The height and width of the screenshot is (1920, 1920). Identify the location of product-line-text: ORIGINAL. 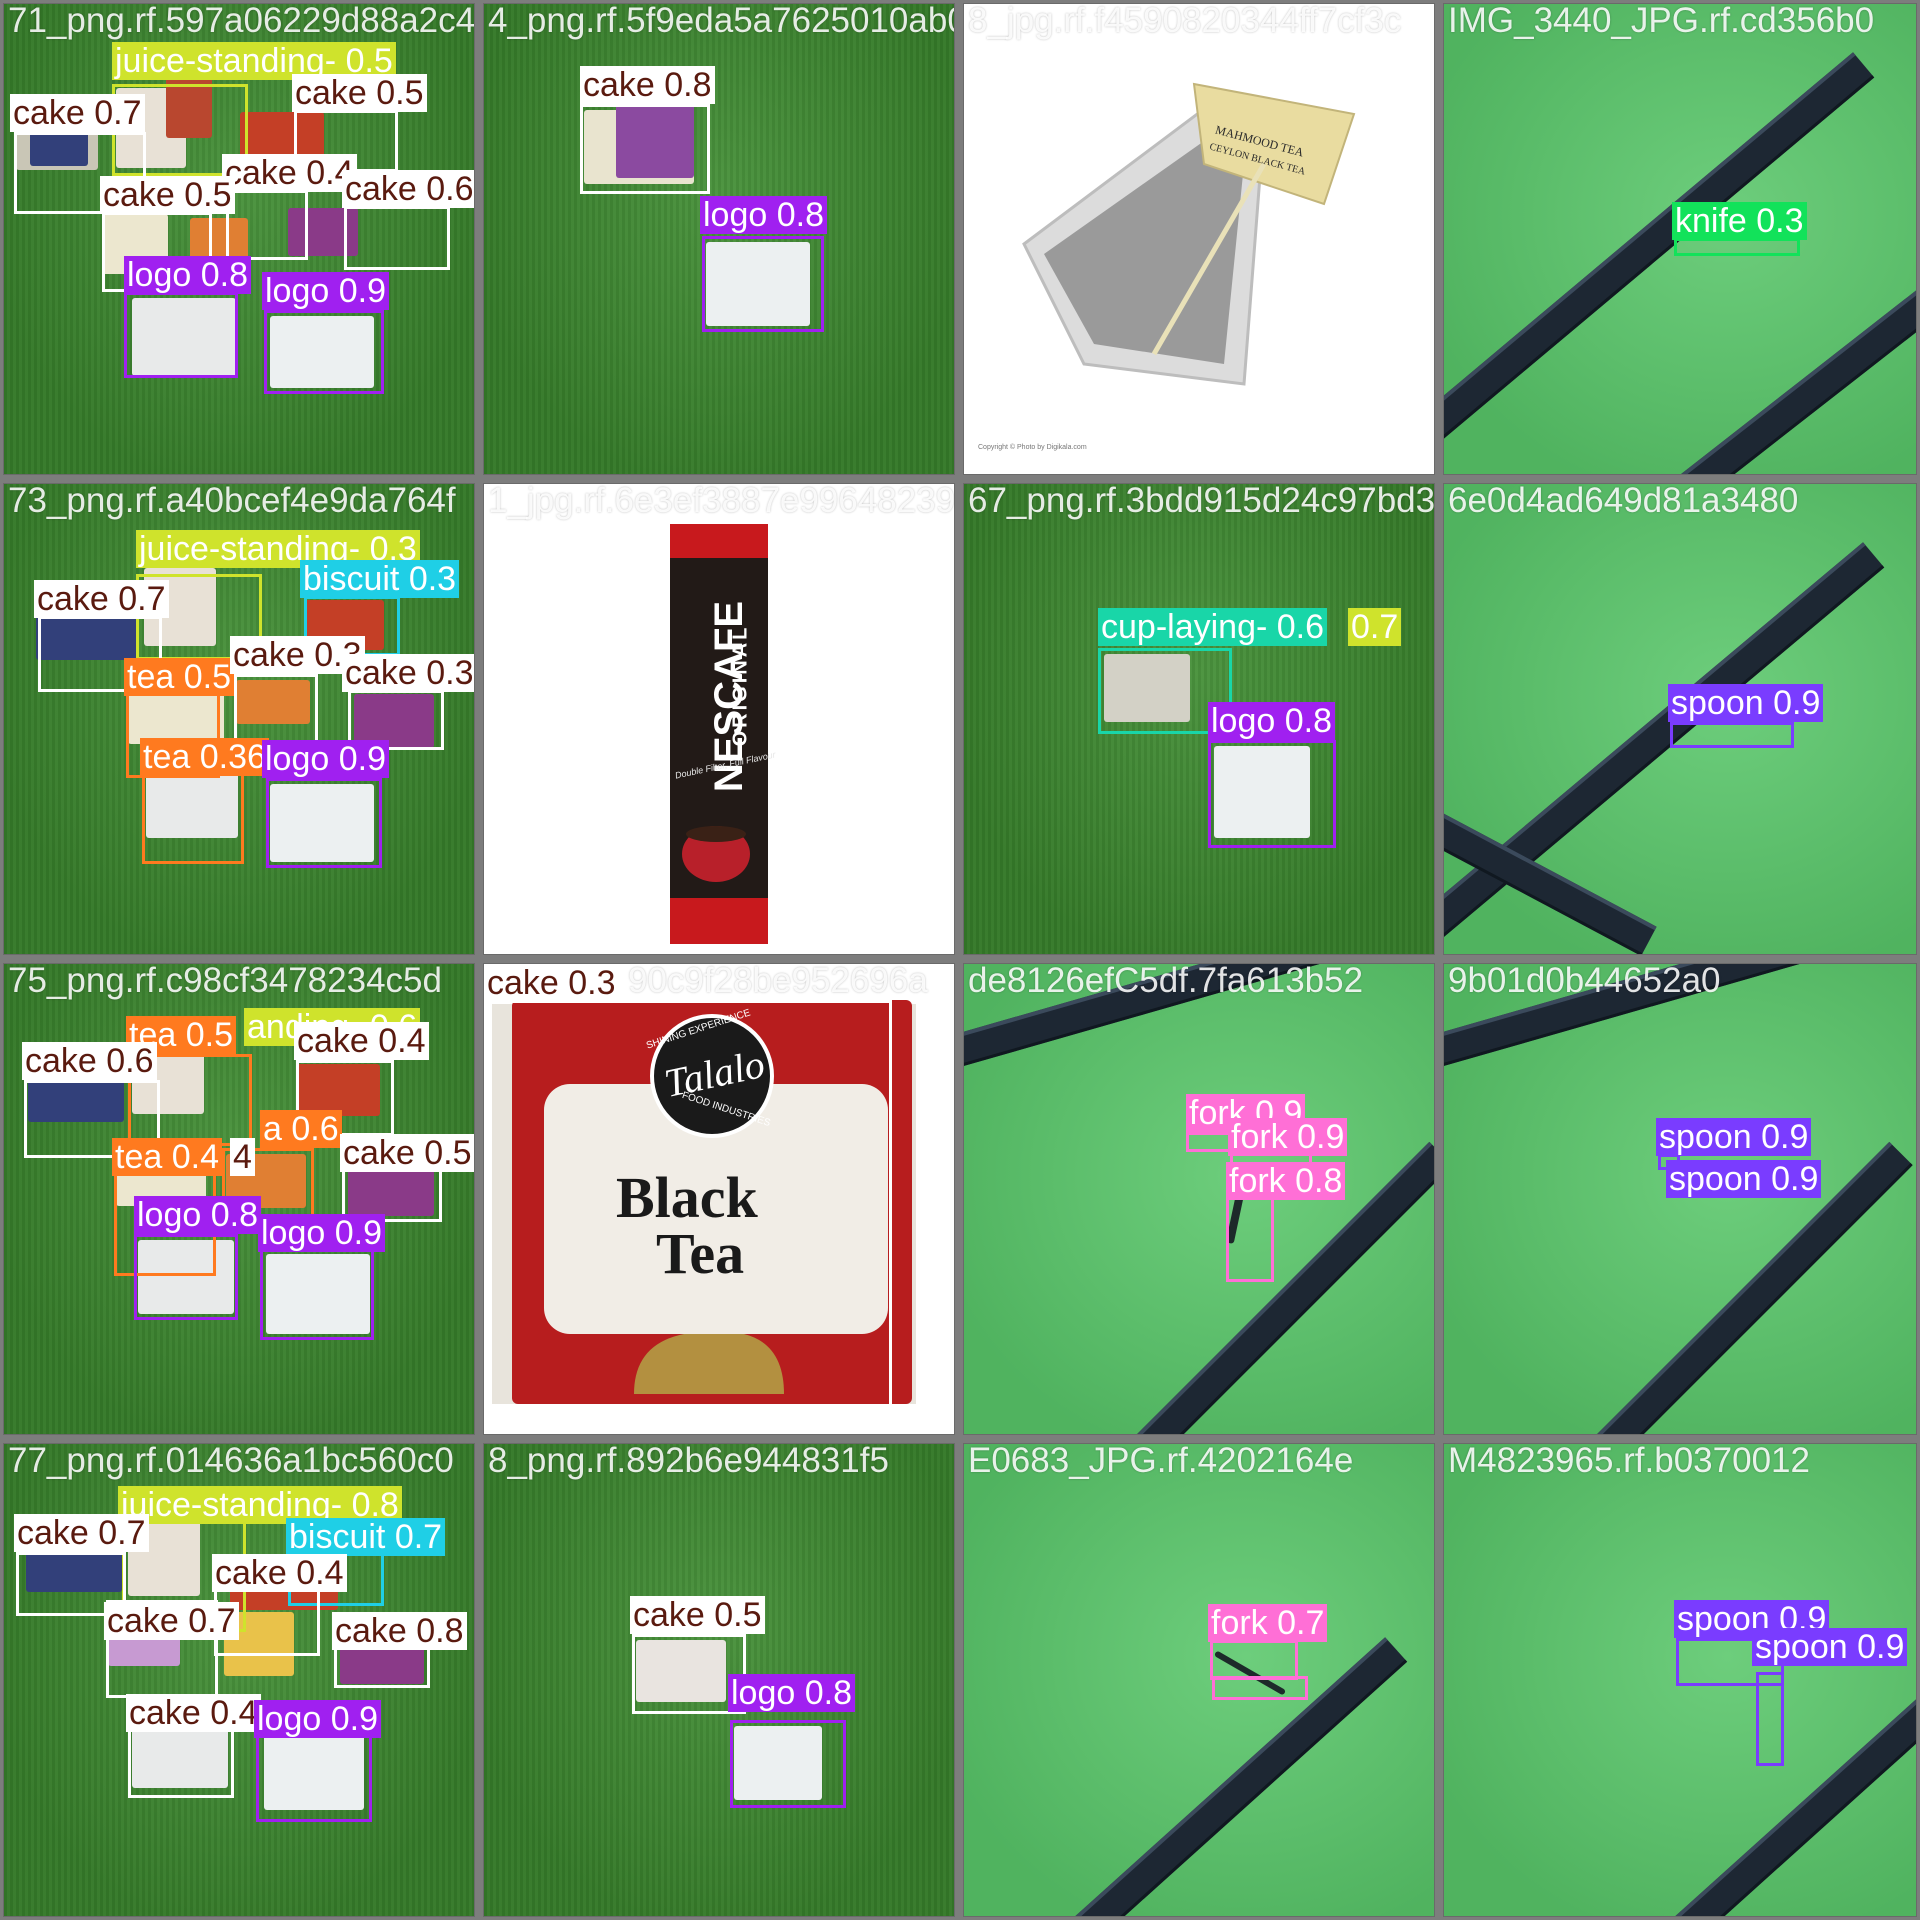
(740, 685).